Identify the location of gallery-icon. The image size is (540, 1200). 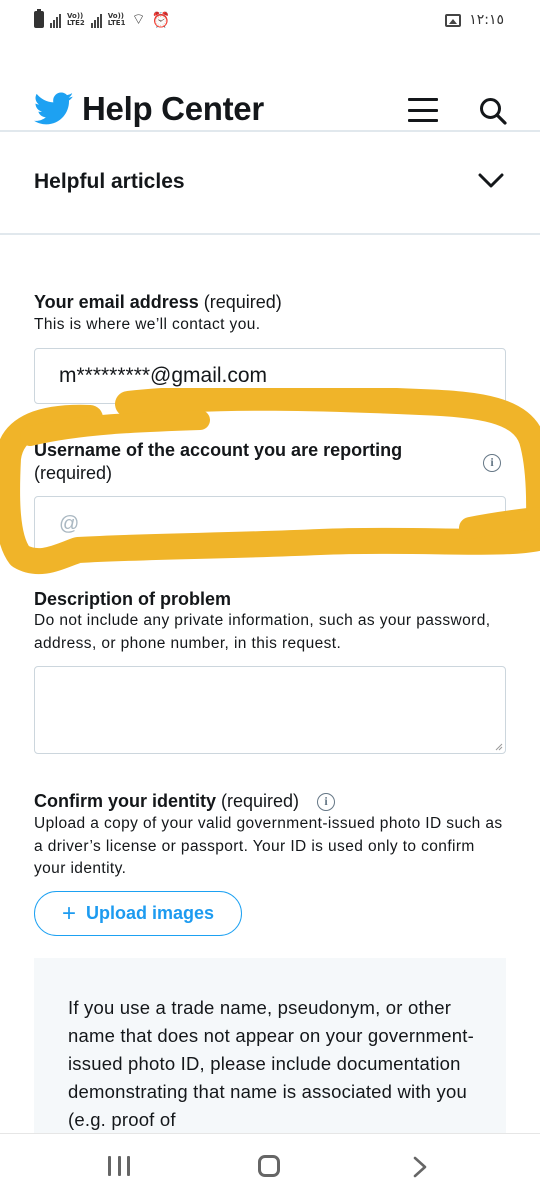
(453, 20).